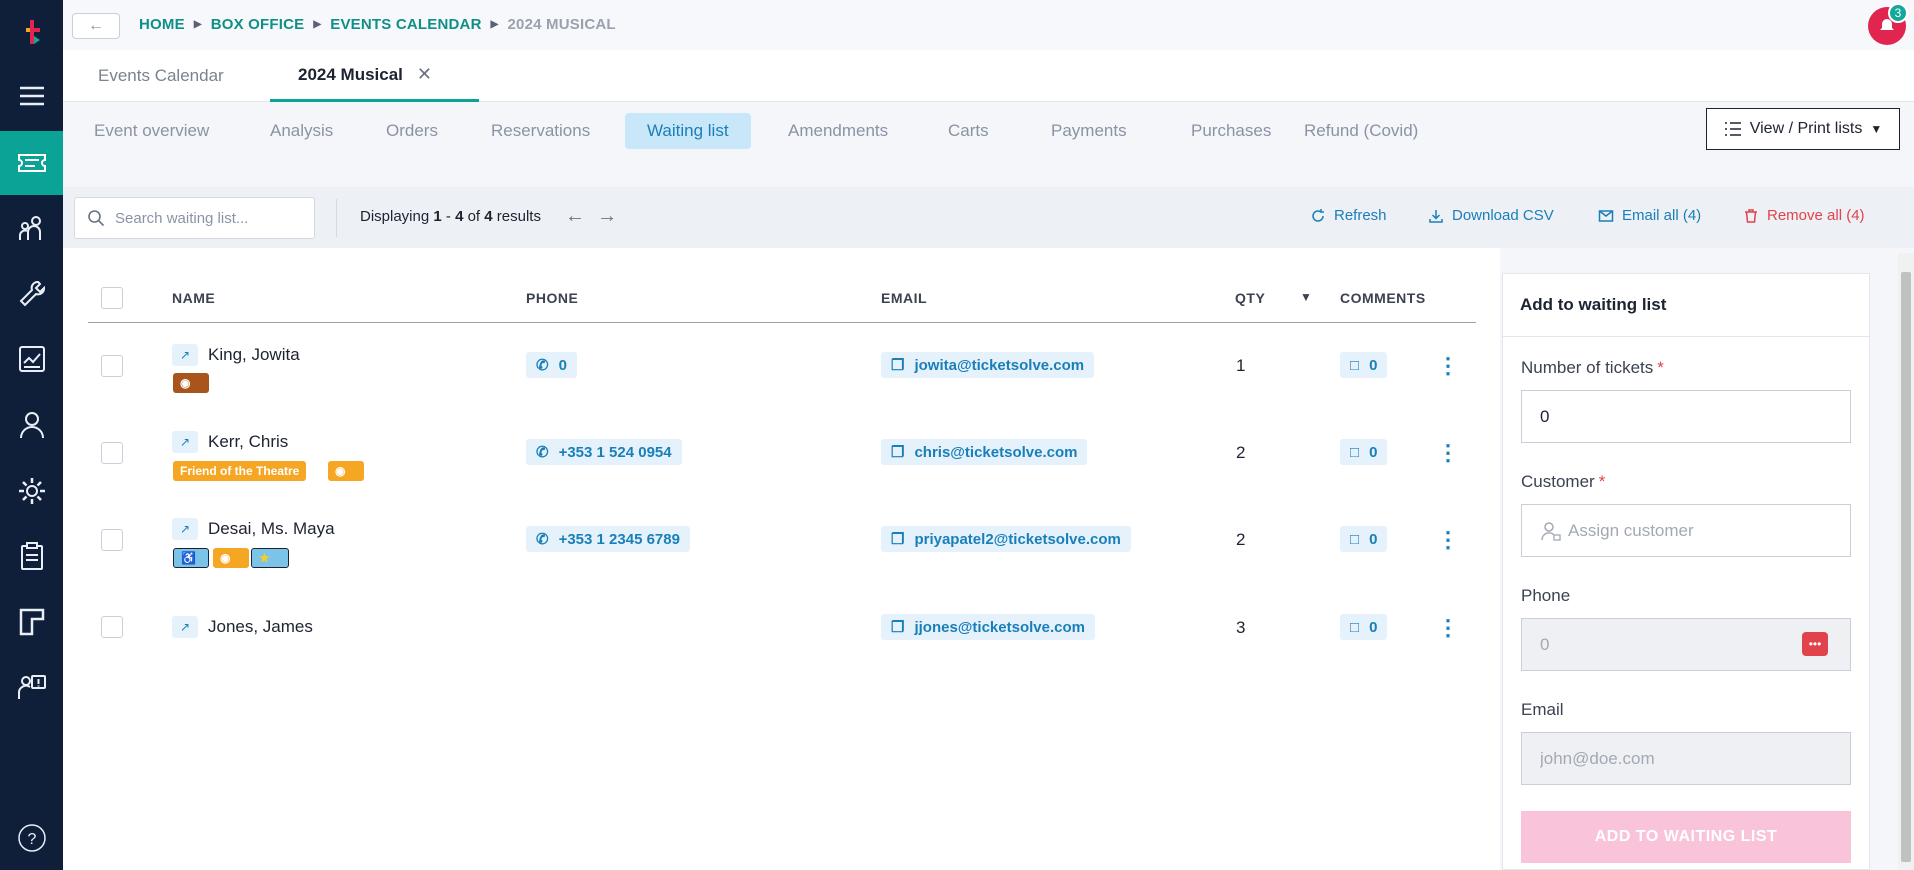 The width and height of the screenshot is (1914, 870). Describe the element at coordinates (151, 131) in the screenshot. I see `subtab-event-overview: Event overview` at that location.